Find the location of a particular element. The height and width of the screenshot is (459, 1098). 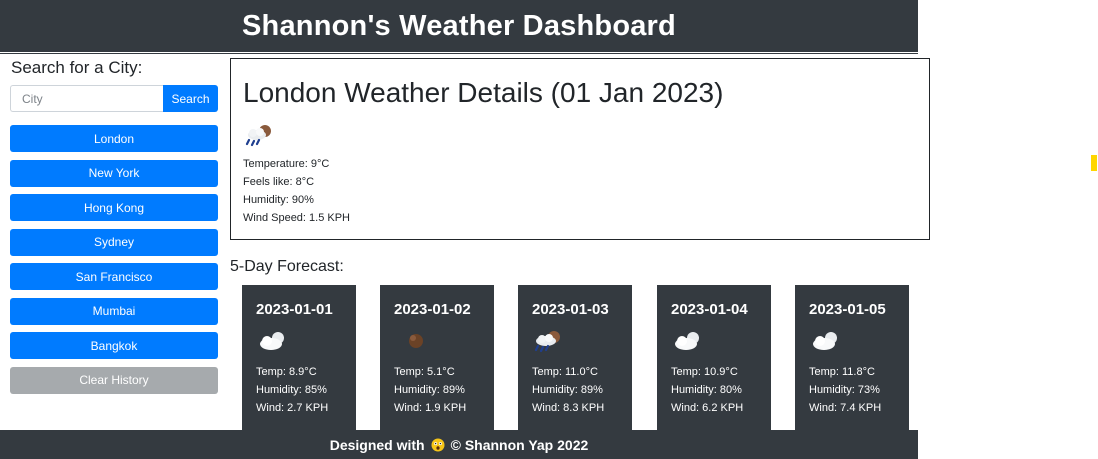

forecast-temp: Temp: 10.9°C is located at coordinates (704, 372).